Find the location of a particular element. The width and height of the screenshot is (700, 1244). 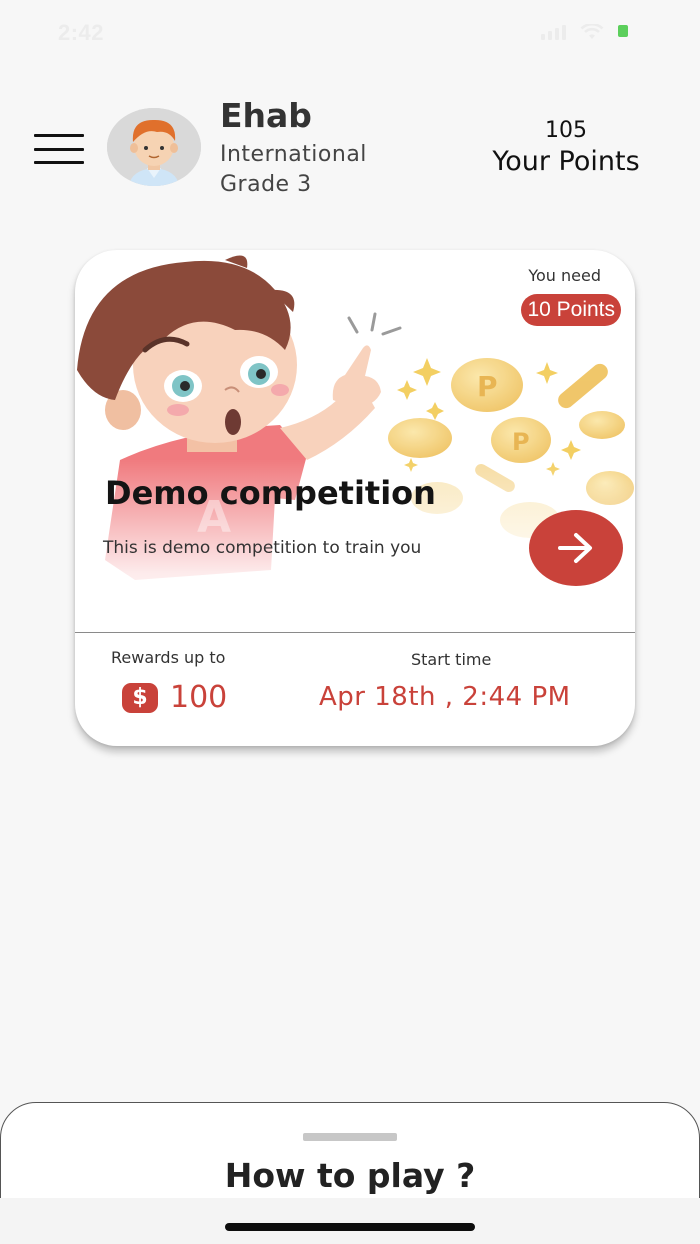

menu-button is located at coordinates (59, 149).